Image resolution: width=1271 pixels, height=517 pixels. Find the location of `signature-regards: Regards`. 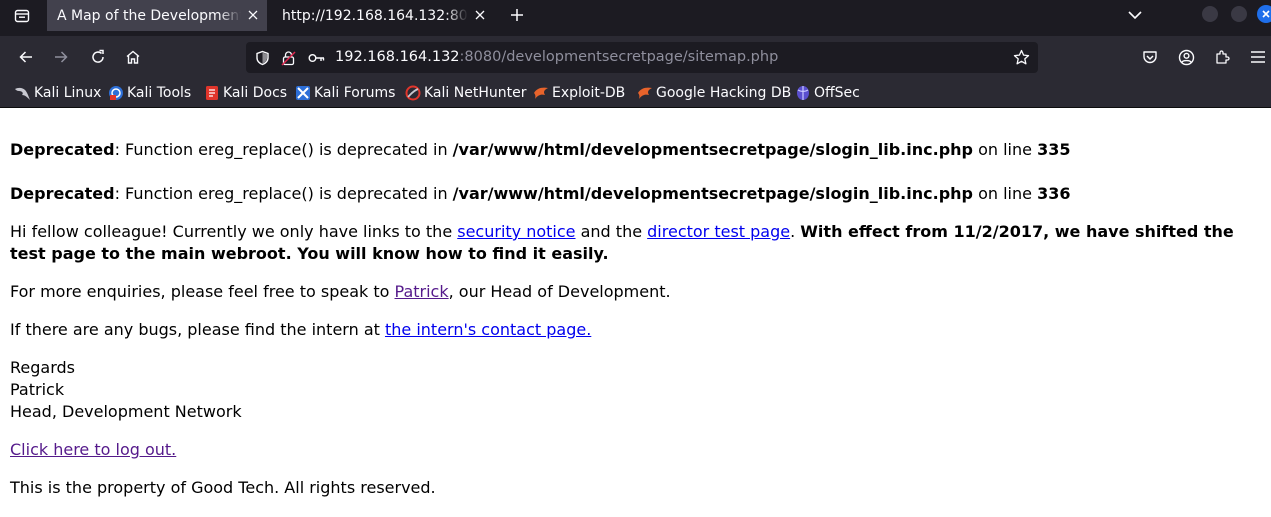

signature-regards: Regards is located at coordinates (42, 367).